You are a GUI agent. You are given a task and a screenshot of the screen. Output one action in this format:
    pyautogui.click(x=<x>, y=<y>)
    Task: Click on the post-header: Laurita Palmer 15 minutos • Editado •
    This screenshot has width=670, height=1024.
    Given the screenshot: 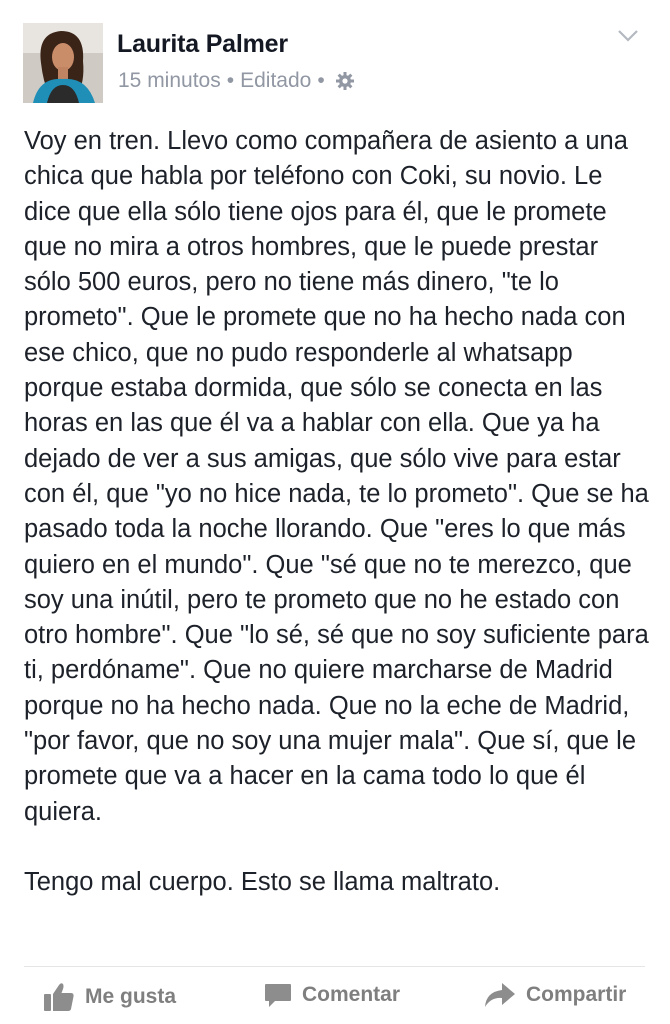 What is the action you would take?
    pyautogui.click(x=335, y=59)
    